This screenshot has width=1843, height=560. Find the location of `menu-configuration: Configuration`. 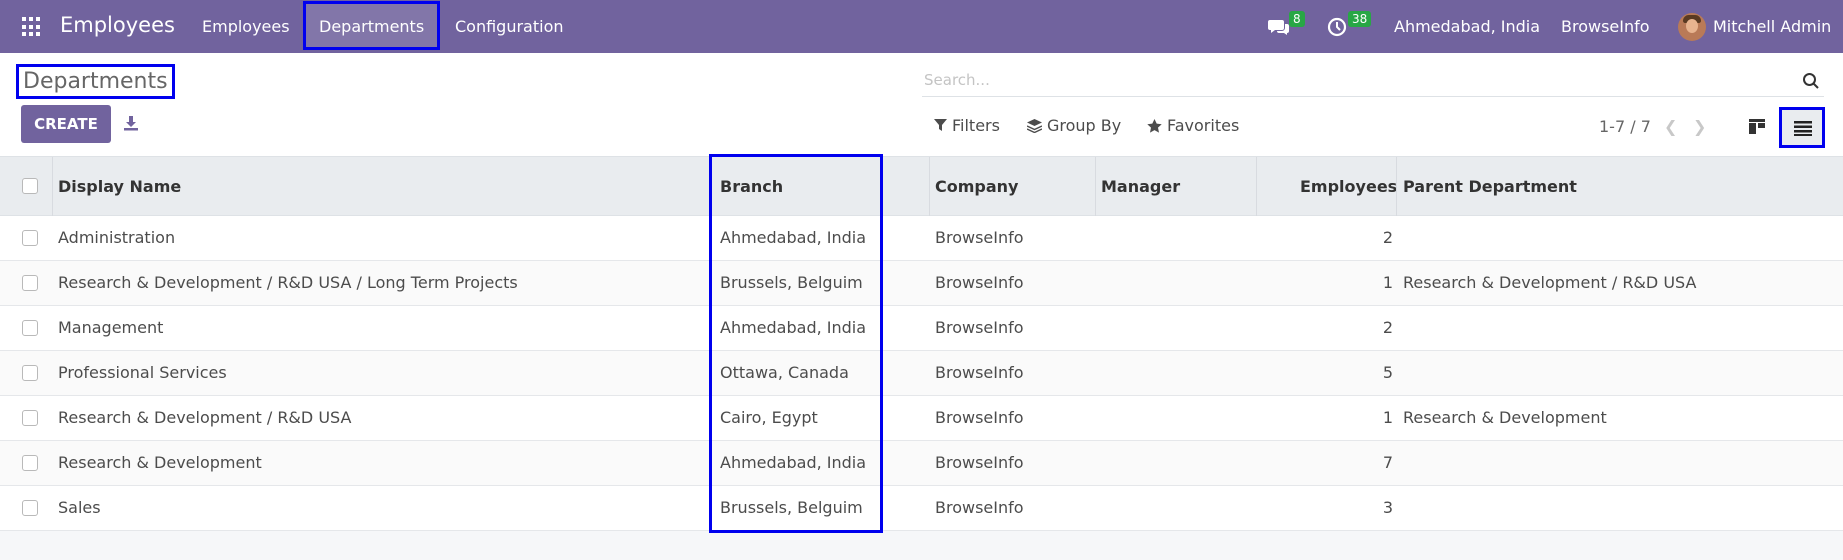

menu-configuration: Configuration is located at coordinates (509, 26).